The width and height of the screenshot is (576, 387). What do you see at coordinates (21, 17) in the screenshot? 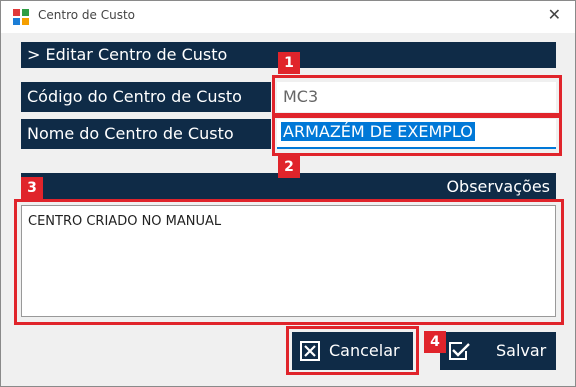
I see `app-grid-icon` at bounding box center [21, 17].